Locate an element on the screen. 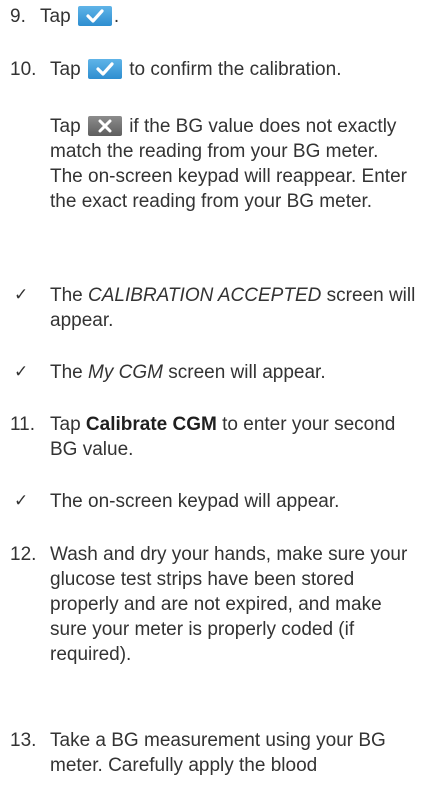 The image size is (424, 785). step-text: Tap to confirm the calibration. is located at coordinates (196, 69).